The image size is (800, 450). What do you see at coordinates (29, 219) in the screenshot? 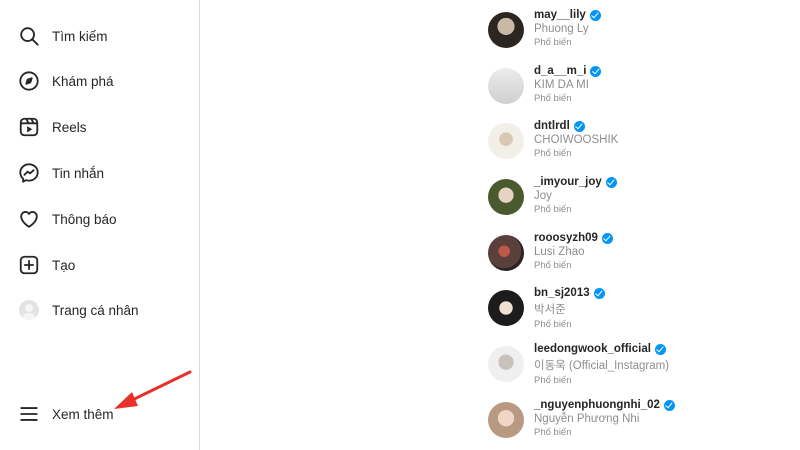
I see `heart-icon` at bounding box center [29, 219].